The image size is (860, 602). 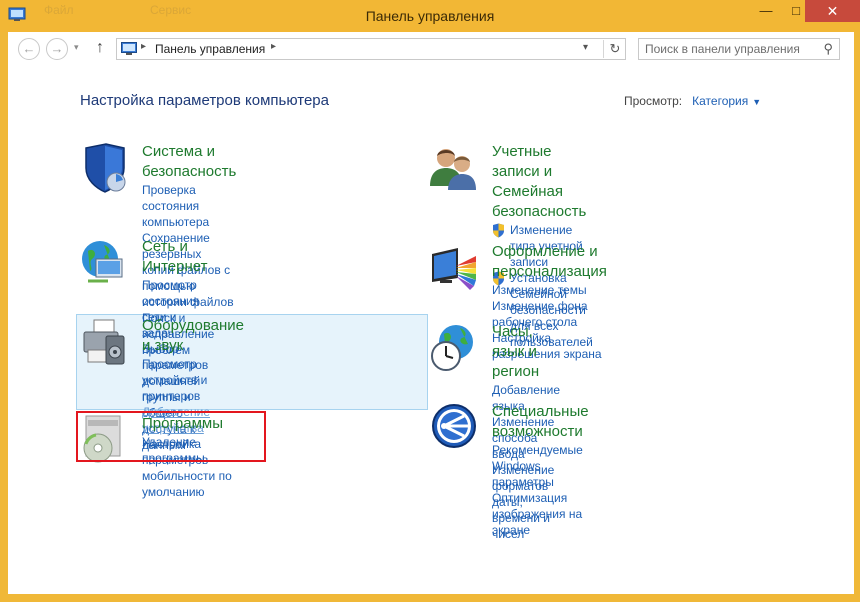 I want to click on window-title: Панель управления, so click(x=430, y=16).